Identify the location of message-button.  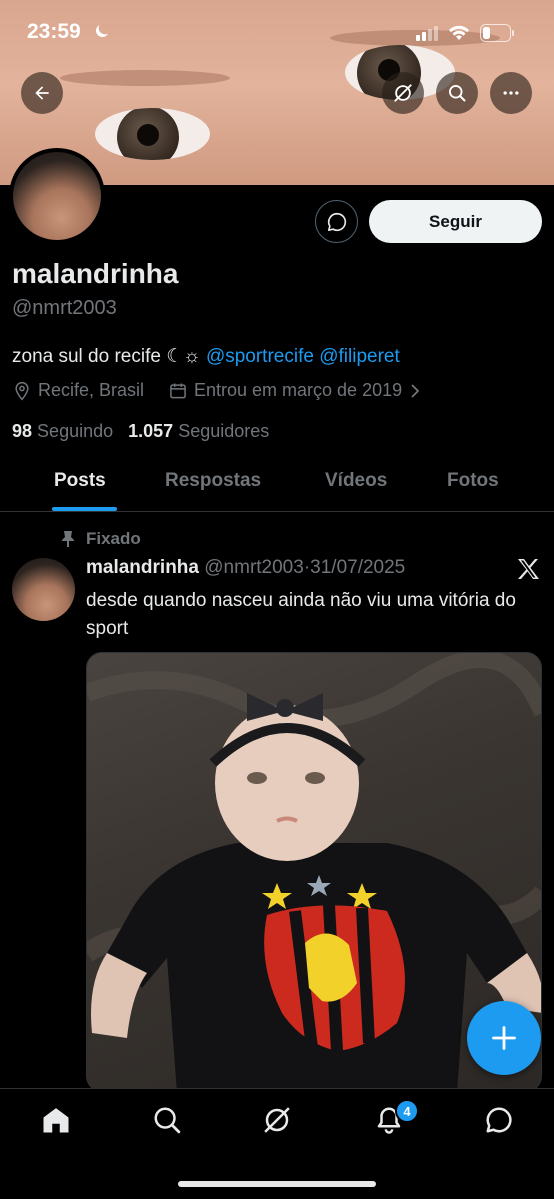
(336, 221).